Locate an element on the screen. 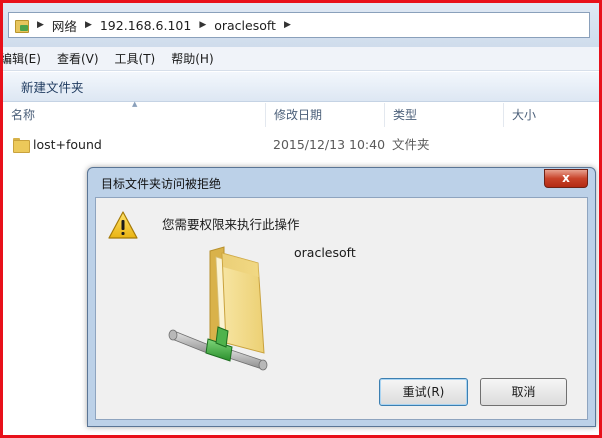 The height and width of the screenshot is (438, 602). address-bar-area: ▶ 网络 ▶ 192.168.6.101 ▶ oraclesoft ▶ is located at coordinates (301, 25).